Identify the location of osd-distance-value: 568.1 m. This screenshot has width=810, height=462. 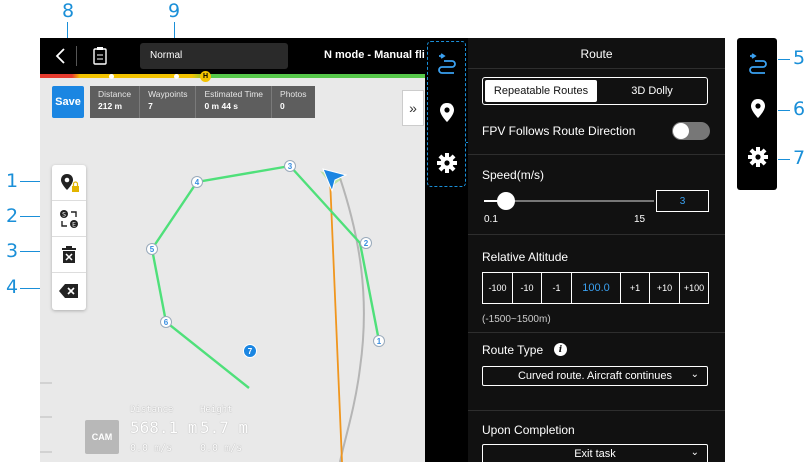
(164, 427).